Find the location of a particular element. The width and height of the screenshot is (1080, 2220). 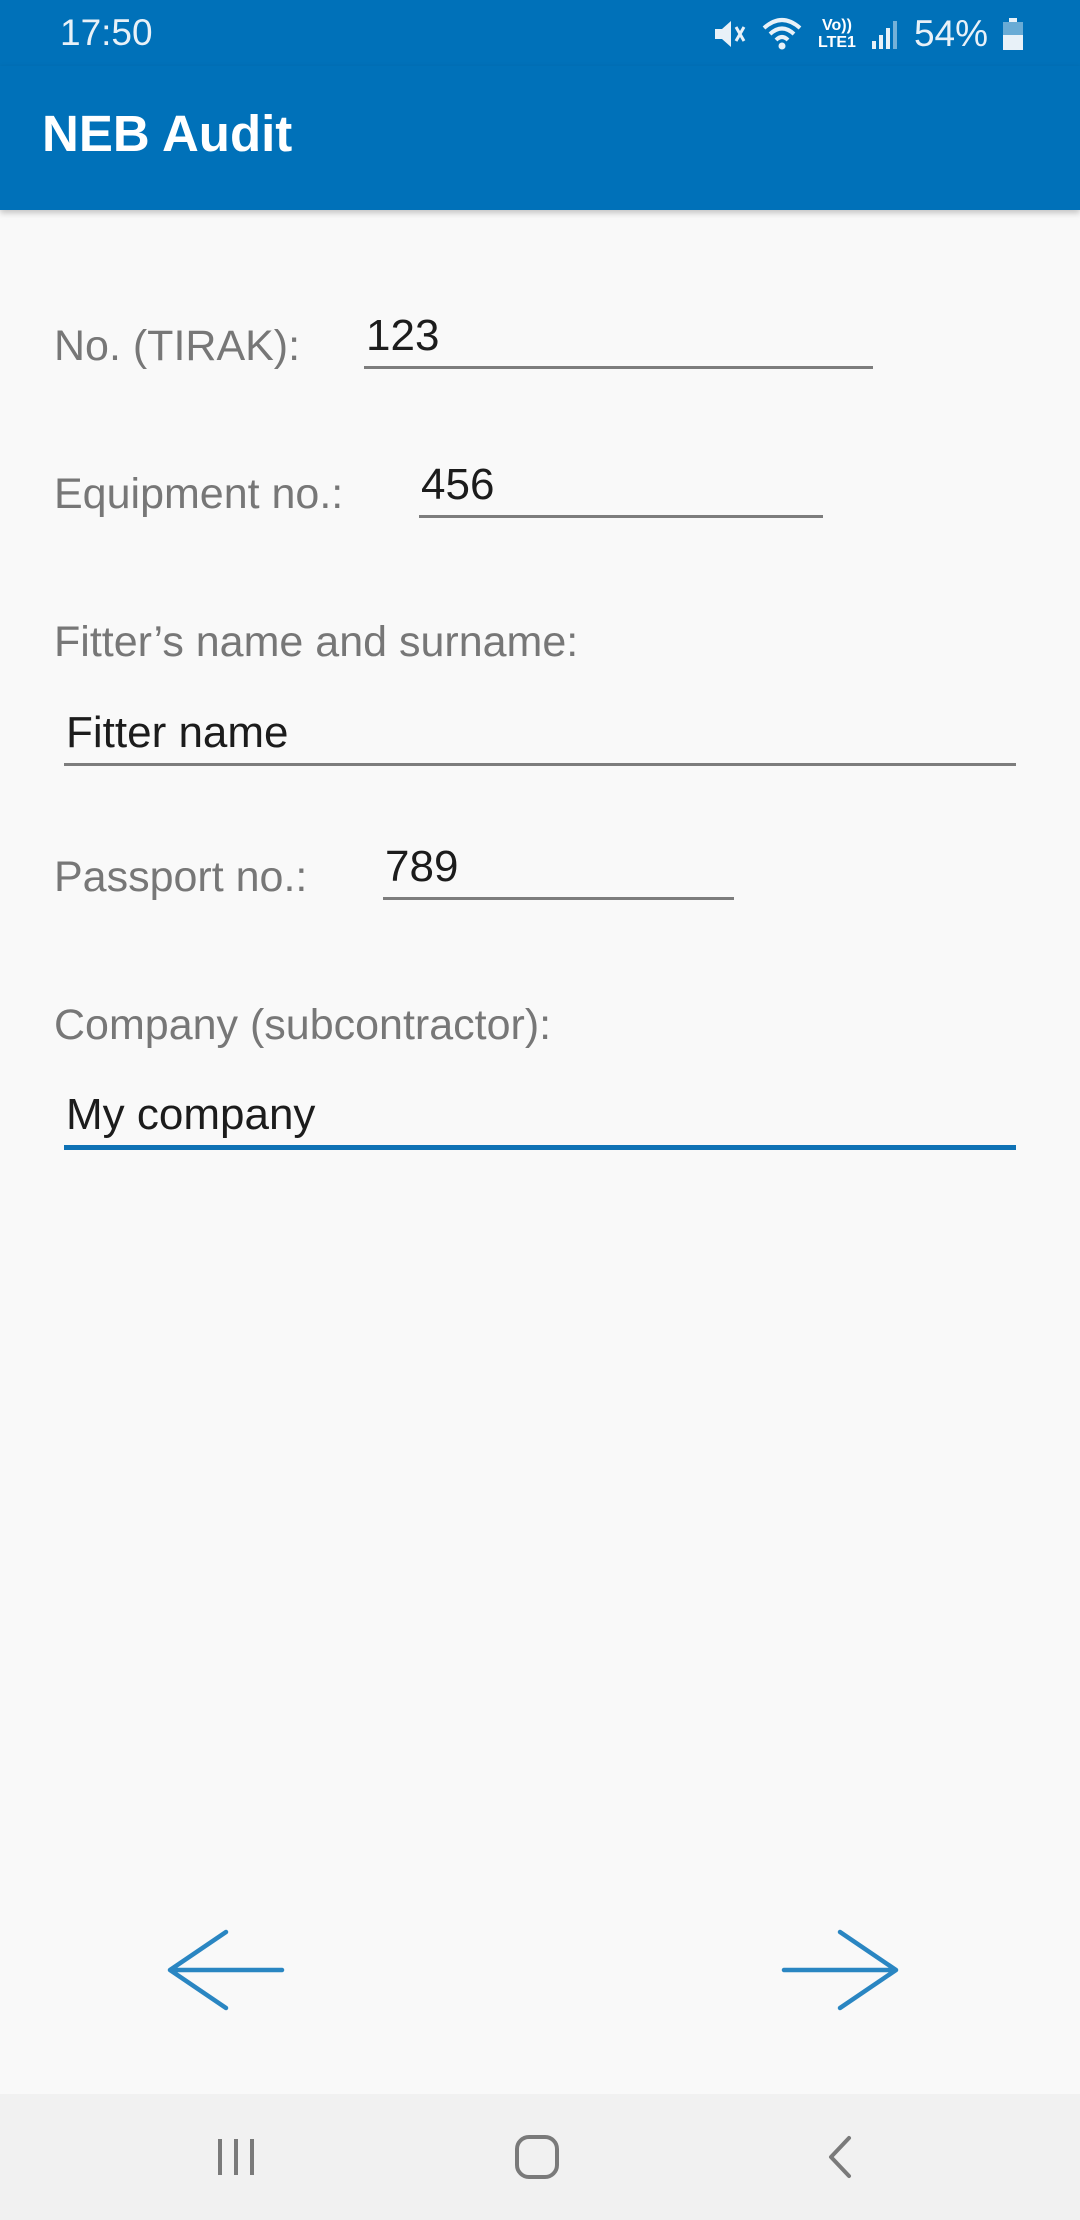

back-arrow-button is located at coordinates (225, 1970).